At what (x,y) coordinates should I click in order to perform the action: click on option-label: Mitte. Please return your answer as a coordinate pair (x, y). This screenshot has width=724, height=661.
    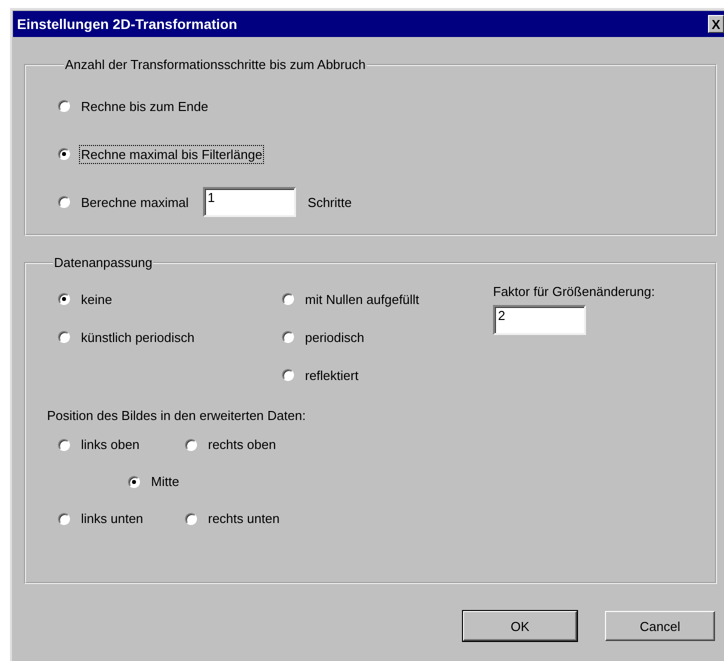
    Looking at the image, I should click on (165, 482).